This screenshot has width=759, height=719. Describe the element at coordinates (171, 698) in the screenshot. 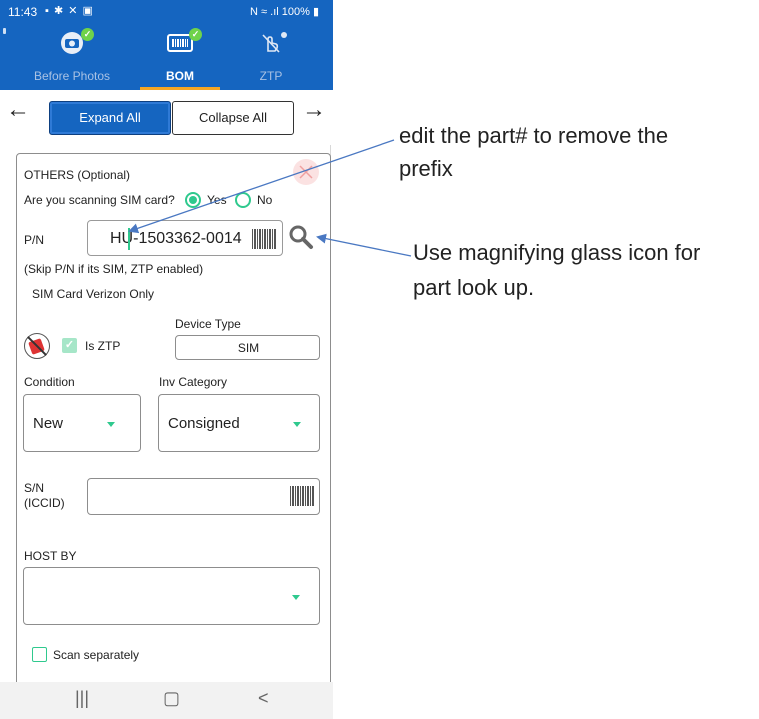

I see `home-icon: ▢` at that location.